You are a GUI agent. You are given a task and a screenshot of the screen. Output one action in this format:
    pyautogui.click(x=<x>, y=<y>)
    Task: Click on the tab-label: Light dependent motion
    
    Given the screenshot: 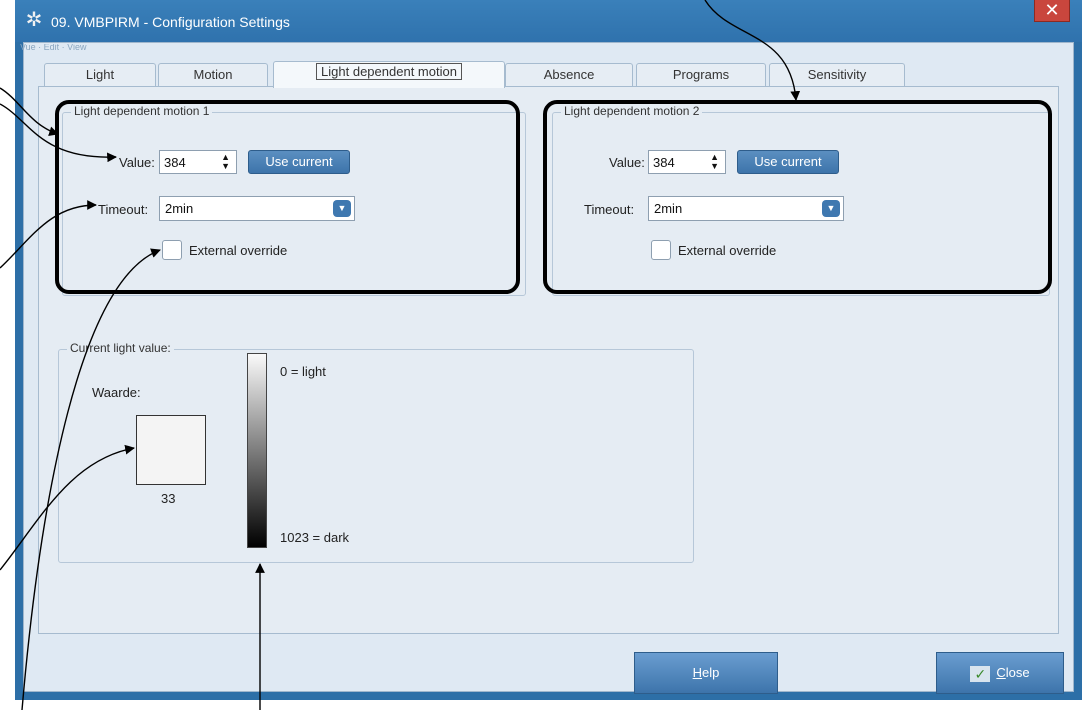 What is the action you would take?
    pyautogui.click(x=389, y=71)
    